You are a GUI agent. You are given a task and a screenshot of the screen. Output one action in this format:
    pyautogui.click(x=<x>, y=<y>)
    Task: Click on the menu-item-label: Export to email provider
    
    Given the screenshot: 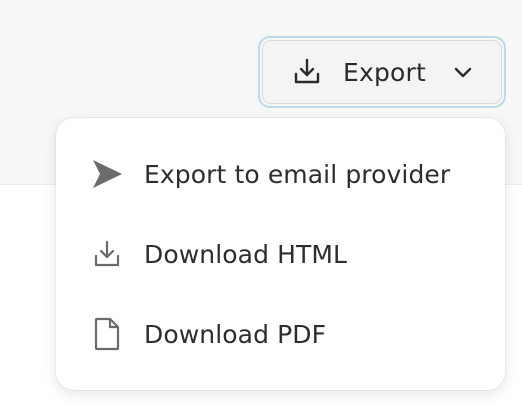 What is the action you would take?
    pyautogui.click(x=297, y=174)
    